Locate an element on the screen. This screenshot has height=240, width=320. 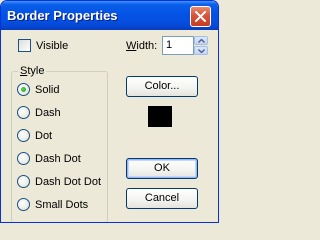
title-bar: Border Properties is located at coordinates (109, 15).